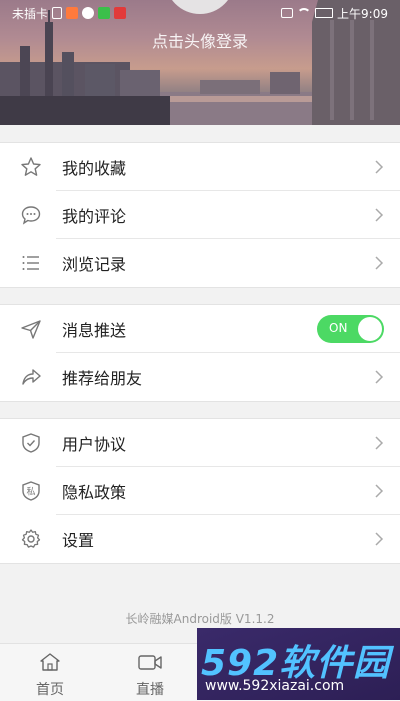 This screenshot has width=400, height=701. What do you see at coordinates (200, 13) in the screenshot?
I see `status-bar: 未插卡 上午9:09` at bounding box center [200, 13].